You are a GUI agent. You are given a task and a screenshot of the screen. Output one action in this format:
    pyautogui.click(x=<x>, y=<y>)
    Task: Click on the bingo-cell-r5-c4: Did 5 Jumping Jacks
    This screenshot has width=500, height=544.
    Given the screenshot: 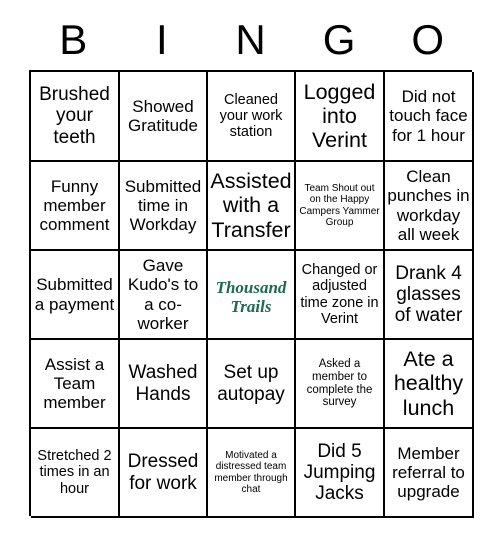 What is the action you would take?
    pyautogui.click(x=340, y=473)
    